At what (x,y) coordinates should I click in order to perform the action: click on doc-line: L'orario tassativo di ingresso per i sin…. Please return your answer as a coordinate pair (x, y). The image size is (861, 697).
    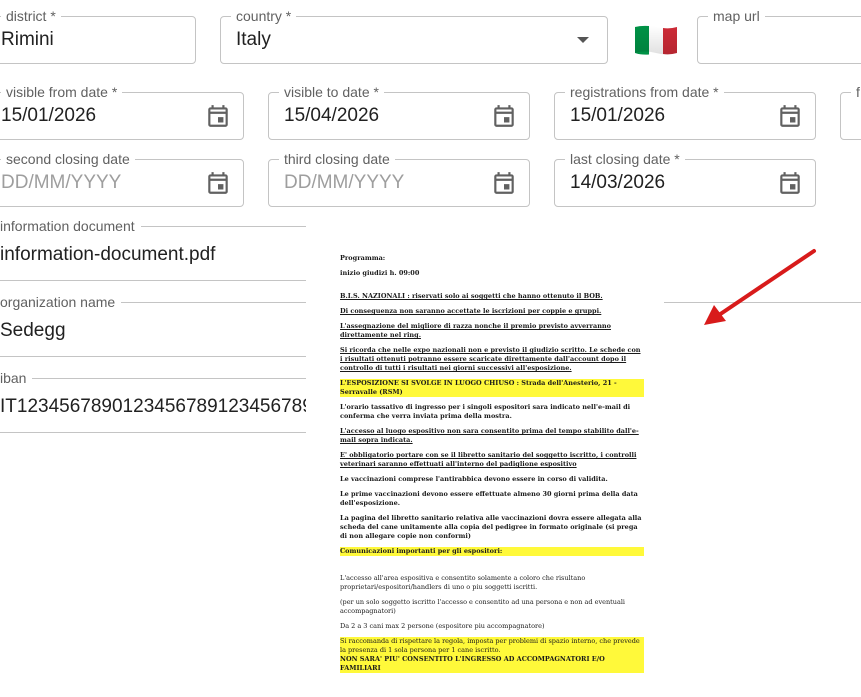
    Looking at the image, I should click on (485, 411).